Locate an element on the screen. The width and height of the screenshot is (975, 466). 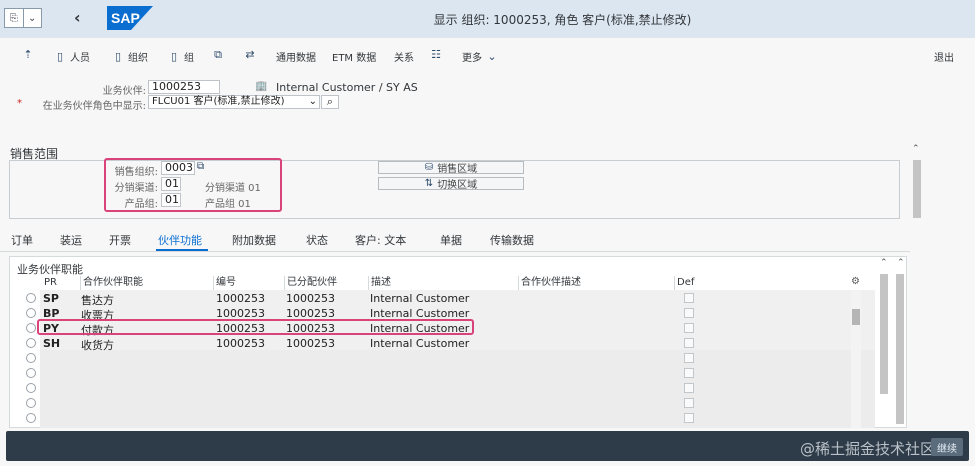
copy-icon: ⧉ is located at coordinates (218, 54).